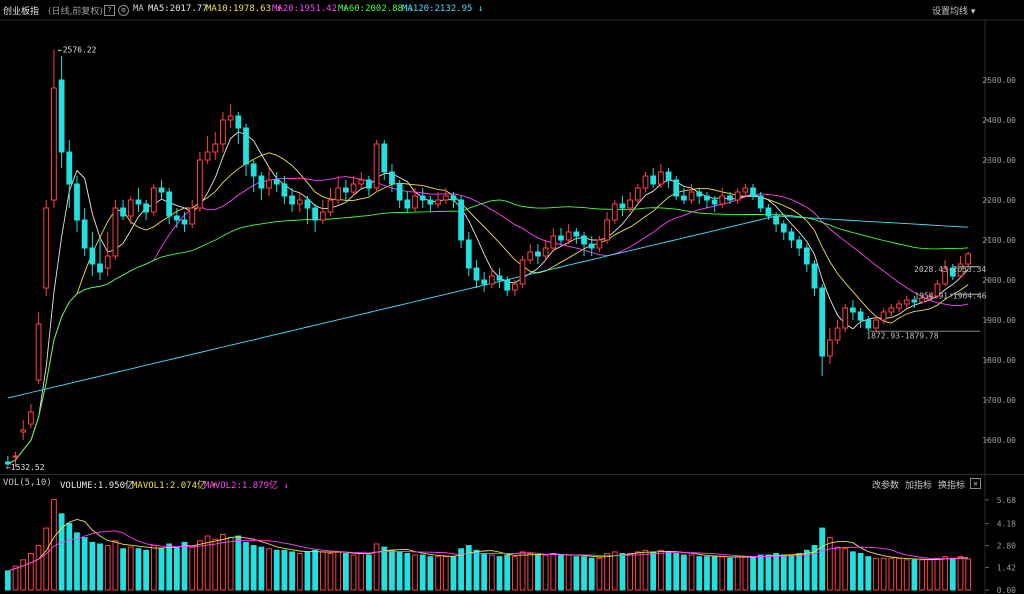  Describe the element at coordinates (951, 484) in the screenshot. I see `switch-indicator-button: 换指标` at that location.